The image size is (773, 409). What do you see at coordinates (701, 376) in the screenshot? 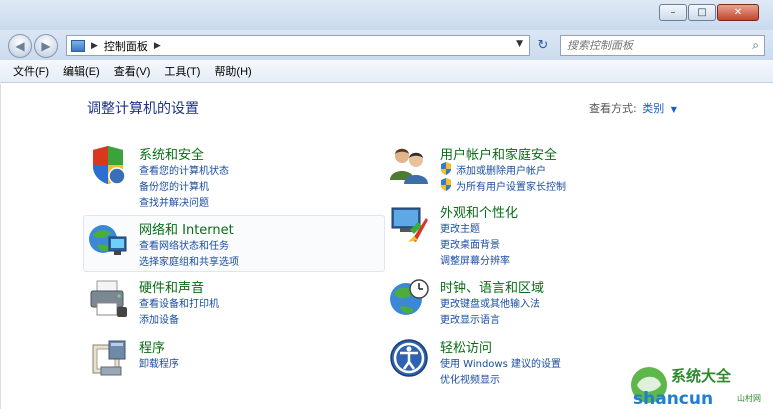
I see `watermark-line1: 系统大全` at bounding box center [701, 376].